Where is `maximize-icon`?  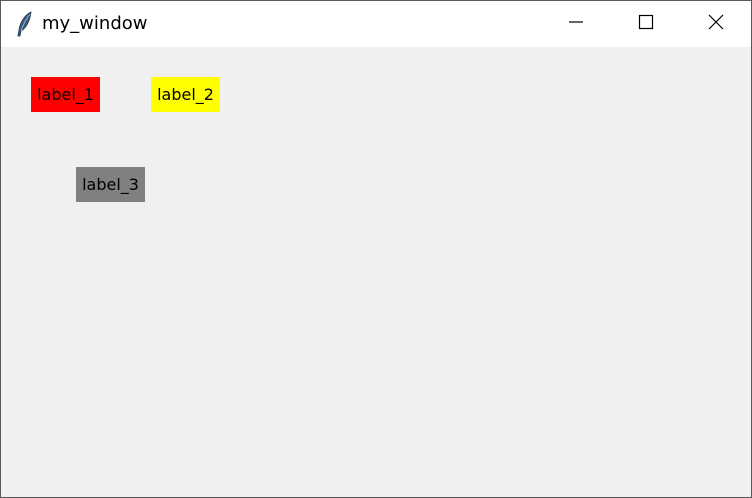
maximize-icon is located at coordinates (646, 24).